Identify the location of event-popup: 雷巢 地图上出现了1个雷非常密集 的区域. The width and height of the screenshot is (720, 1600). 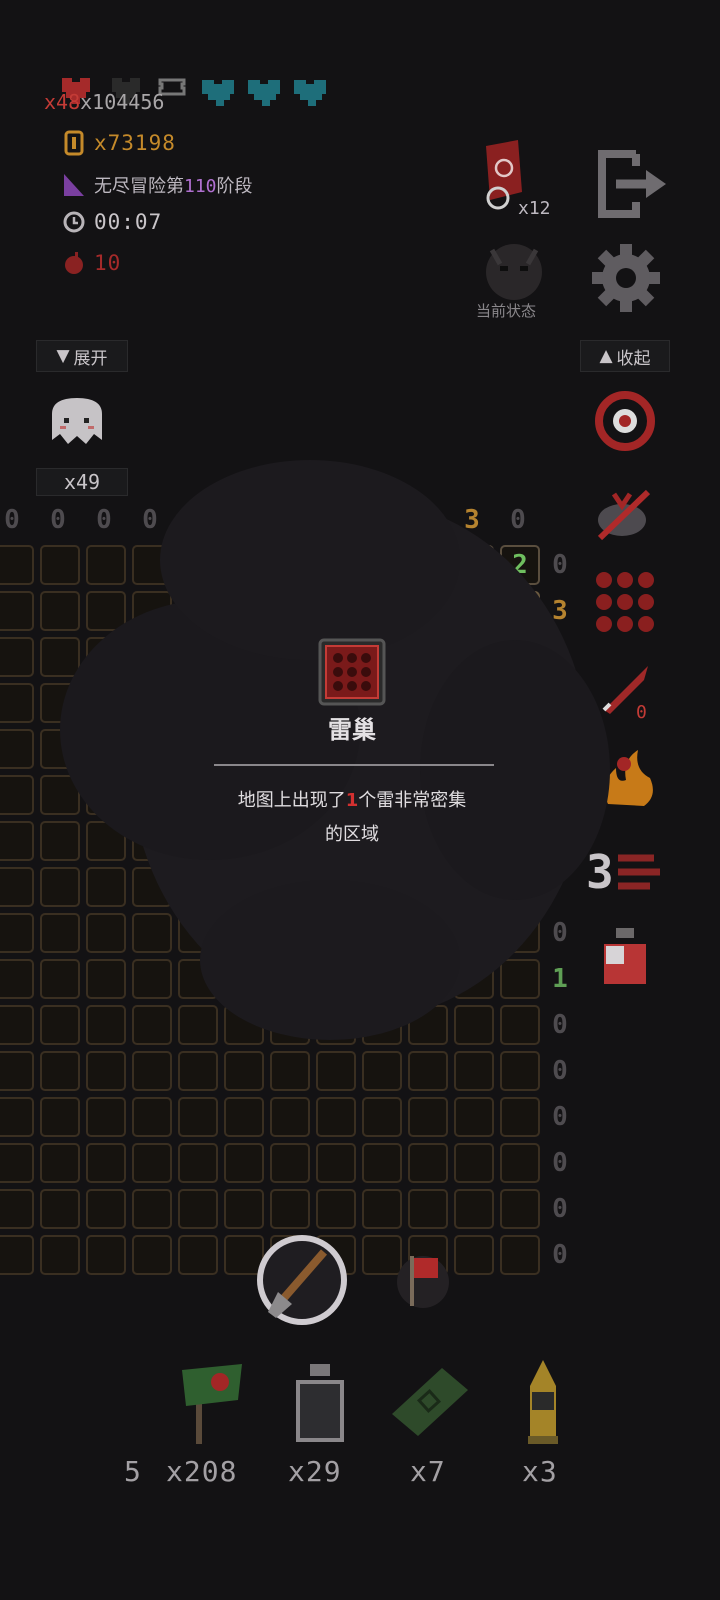
(360, 760).